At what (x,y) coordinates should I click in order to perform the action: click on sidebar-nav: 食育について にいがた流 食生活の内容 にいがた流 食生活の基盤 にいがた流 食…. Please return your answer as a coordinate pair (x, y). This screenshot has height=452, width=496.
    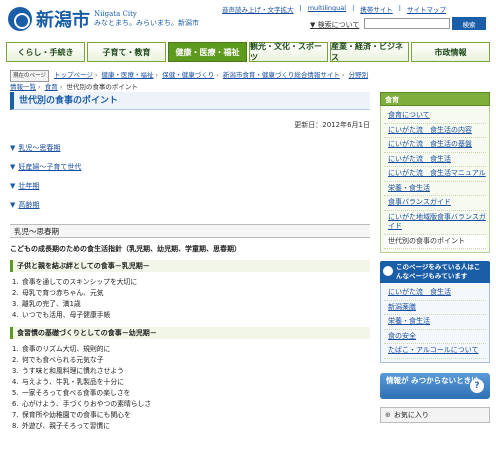
    Looking at the image, I should click on (435, 179).